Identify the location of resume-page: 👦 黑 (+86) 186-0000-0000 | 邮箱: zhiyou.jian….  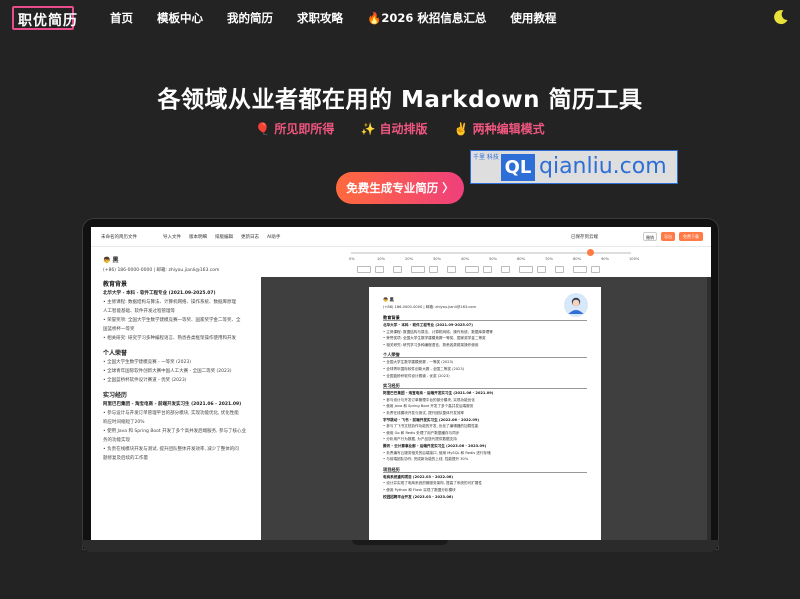
(485, 414).